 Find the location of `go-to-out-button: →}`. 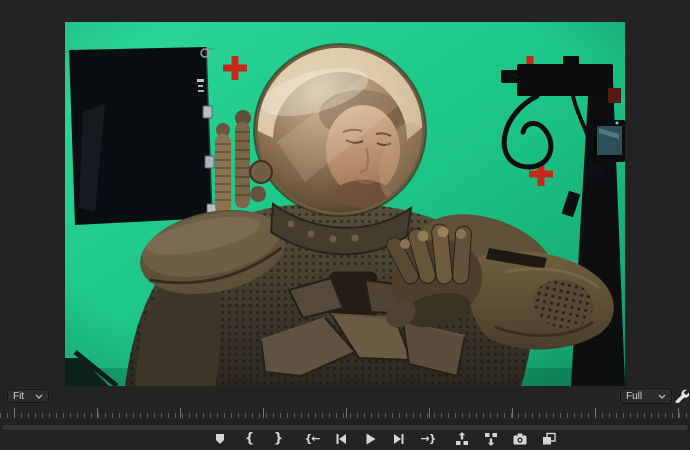

go-to-out-button: →} is located at coordinates (428, 438).